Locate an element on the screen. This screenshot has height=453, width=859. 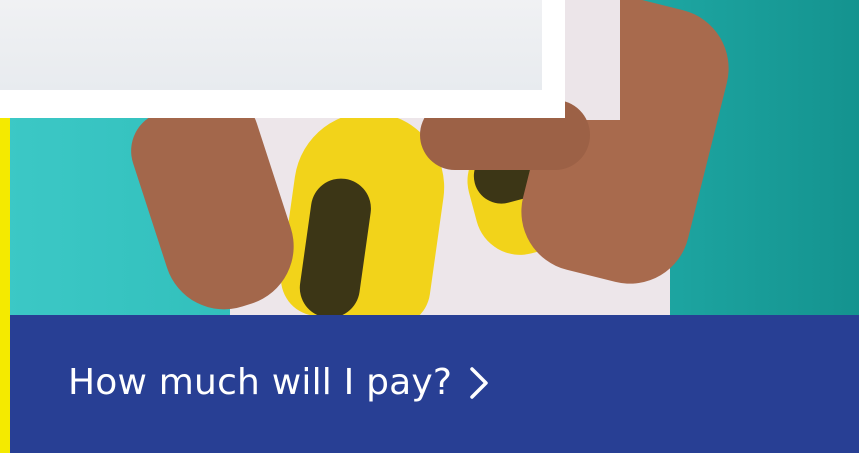
content-card-inner is located at coordinates (271, 45).